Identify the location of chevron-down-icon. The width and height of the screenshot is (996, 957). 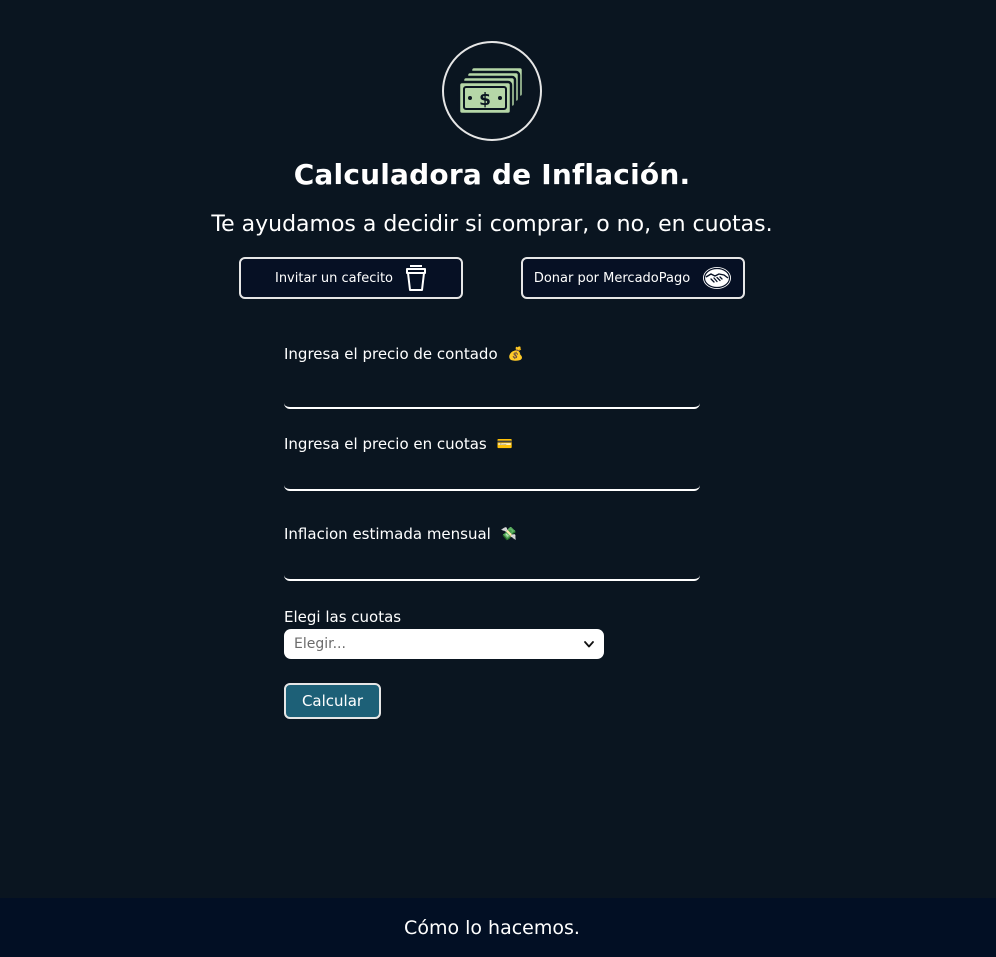
(589, 643).